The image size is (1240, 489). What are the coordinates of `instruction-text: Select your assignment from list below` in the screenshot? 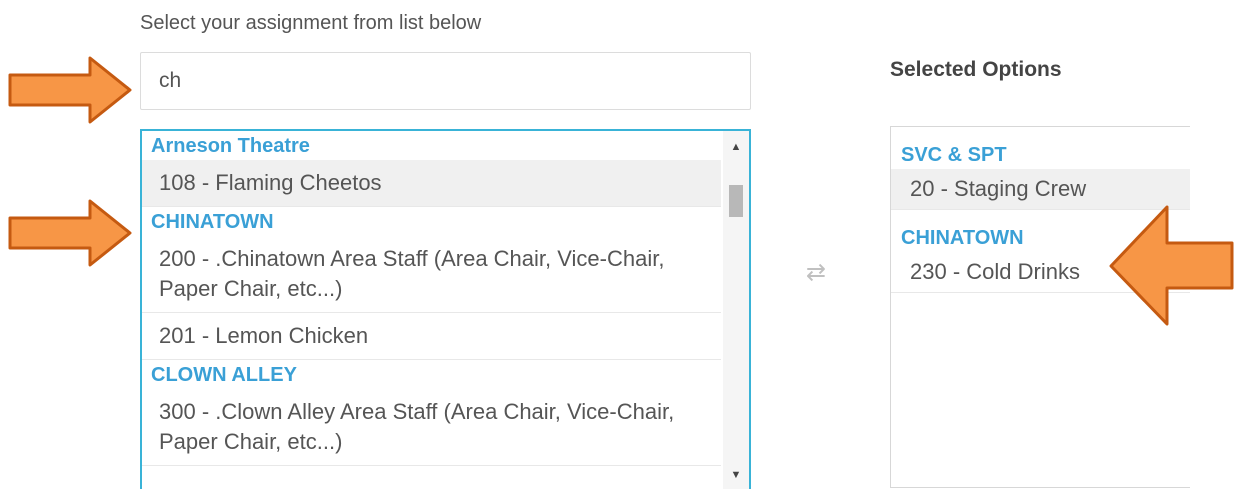 It's located at (311, 23).